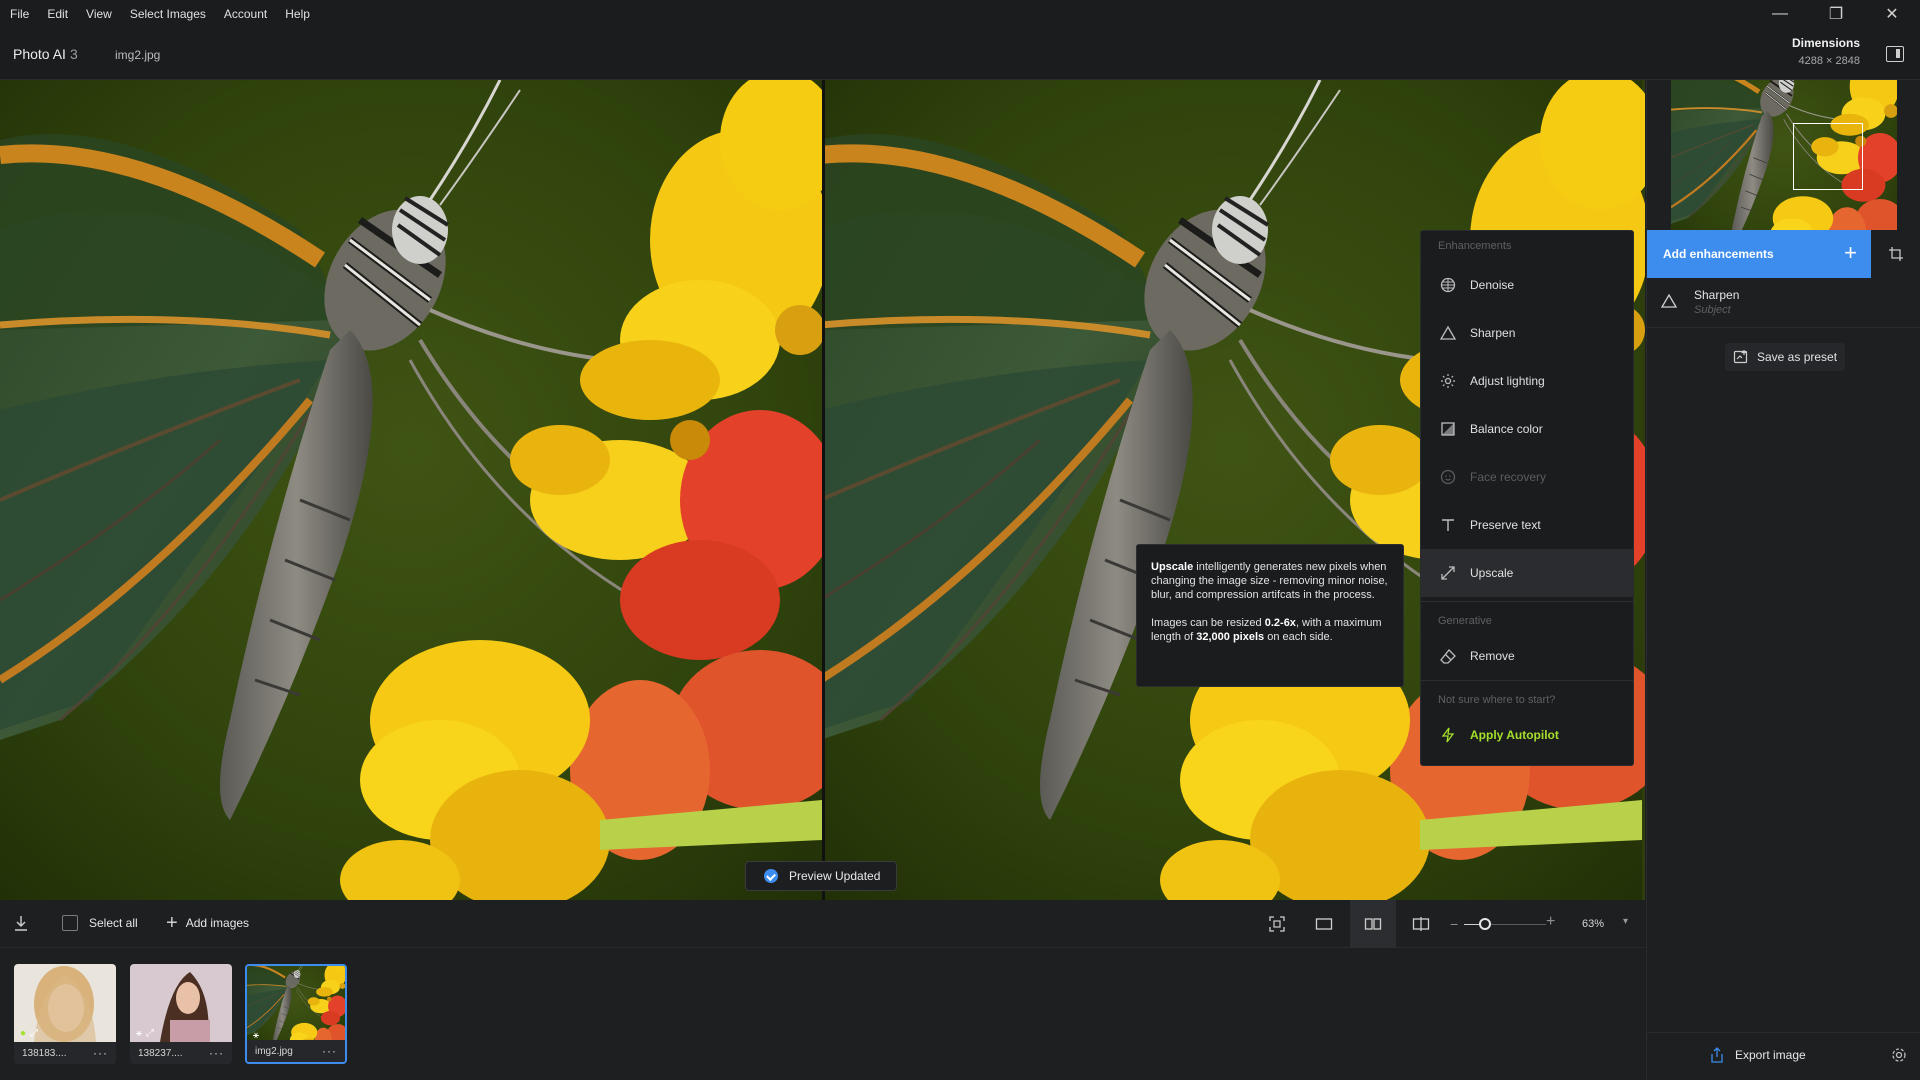 The height and width of the screenshot is (1080, 1920). I want to click on face-icon, so click(1448, 477).